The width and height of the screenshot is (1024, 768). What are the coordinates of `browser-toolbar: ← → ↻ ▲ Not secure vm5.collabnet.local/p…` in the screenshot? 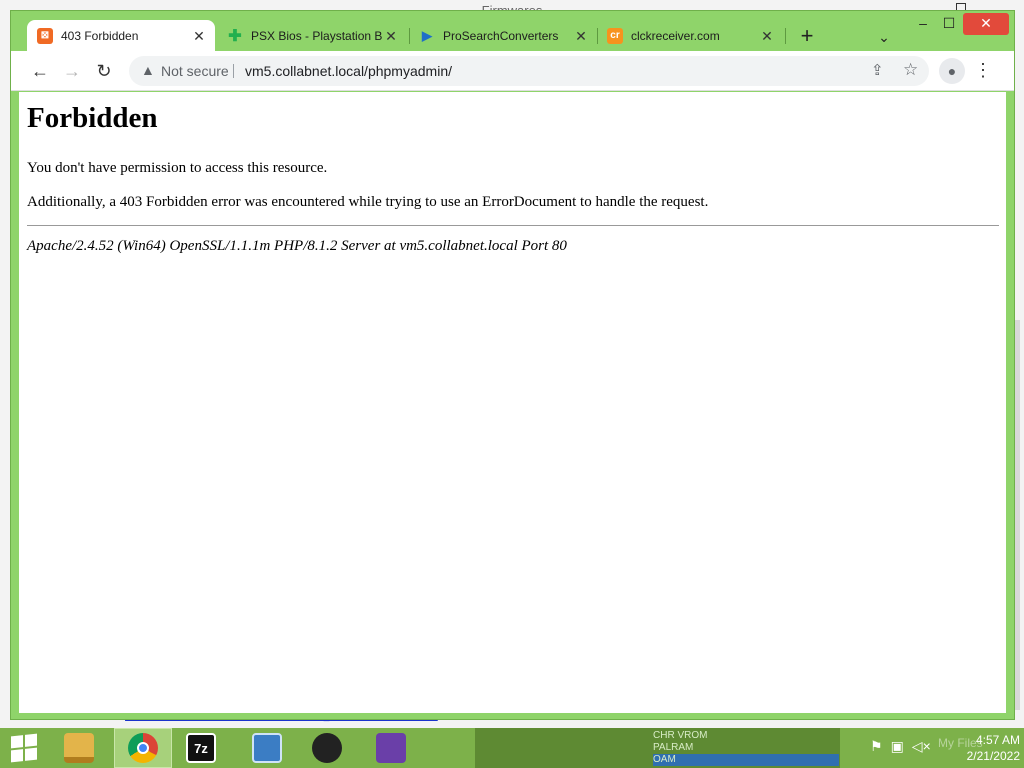 It's located at (512, 71).